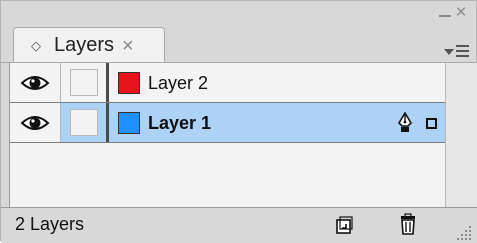  Describe the element at coordinates (239, 225) in the screenshot. I see `panel-footer: 2 Layers` at that location.